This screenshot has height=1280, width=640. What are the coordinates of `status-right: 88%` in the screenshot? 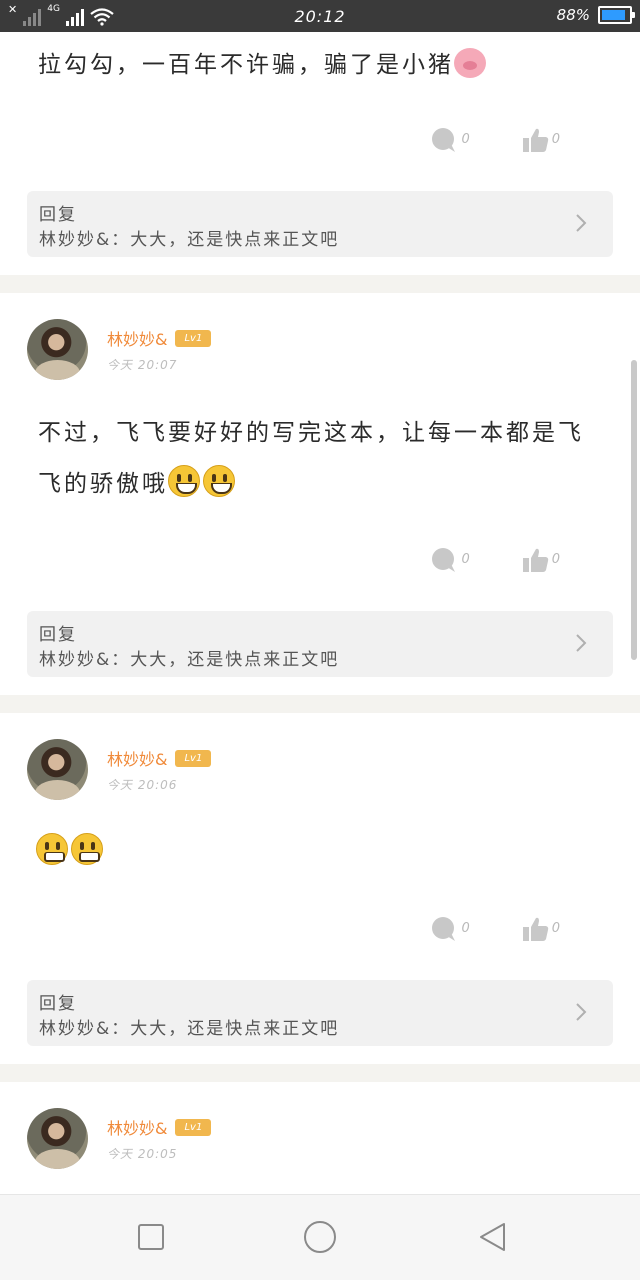 It's located at (595, 15).